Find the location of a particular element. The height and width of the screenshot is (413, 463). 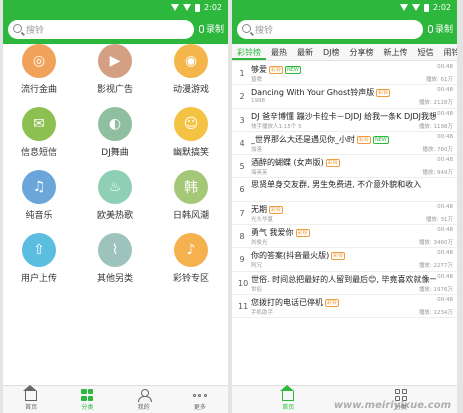

category-label: 彩铃专区 is located at coordinates (190, 279).